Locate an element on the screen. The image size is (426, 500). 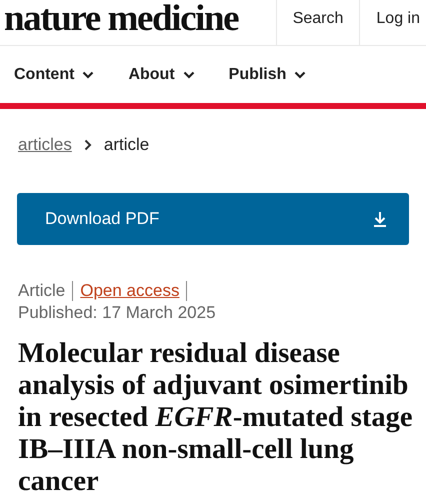
published-date: Published: 17 March 2025 is located at coordinates (117, 313).